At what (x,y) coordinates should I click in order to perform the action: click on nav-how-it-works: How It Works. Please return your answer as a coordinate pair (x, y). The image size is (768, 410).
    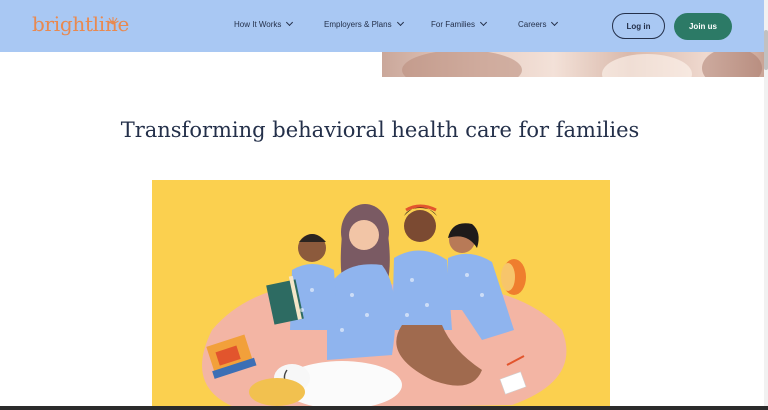
    Looking at the image, I should click on (264, 23).